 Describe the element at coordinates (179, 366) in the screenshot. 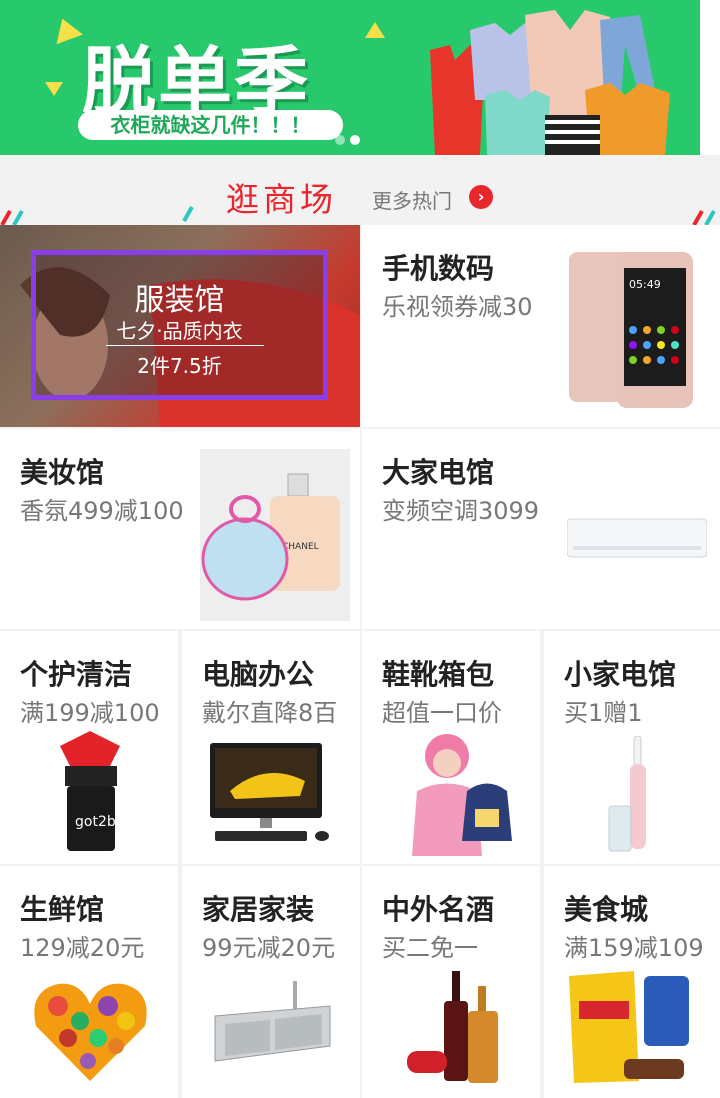

I see `hero-promo: 2件7.5折` at that location.